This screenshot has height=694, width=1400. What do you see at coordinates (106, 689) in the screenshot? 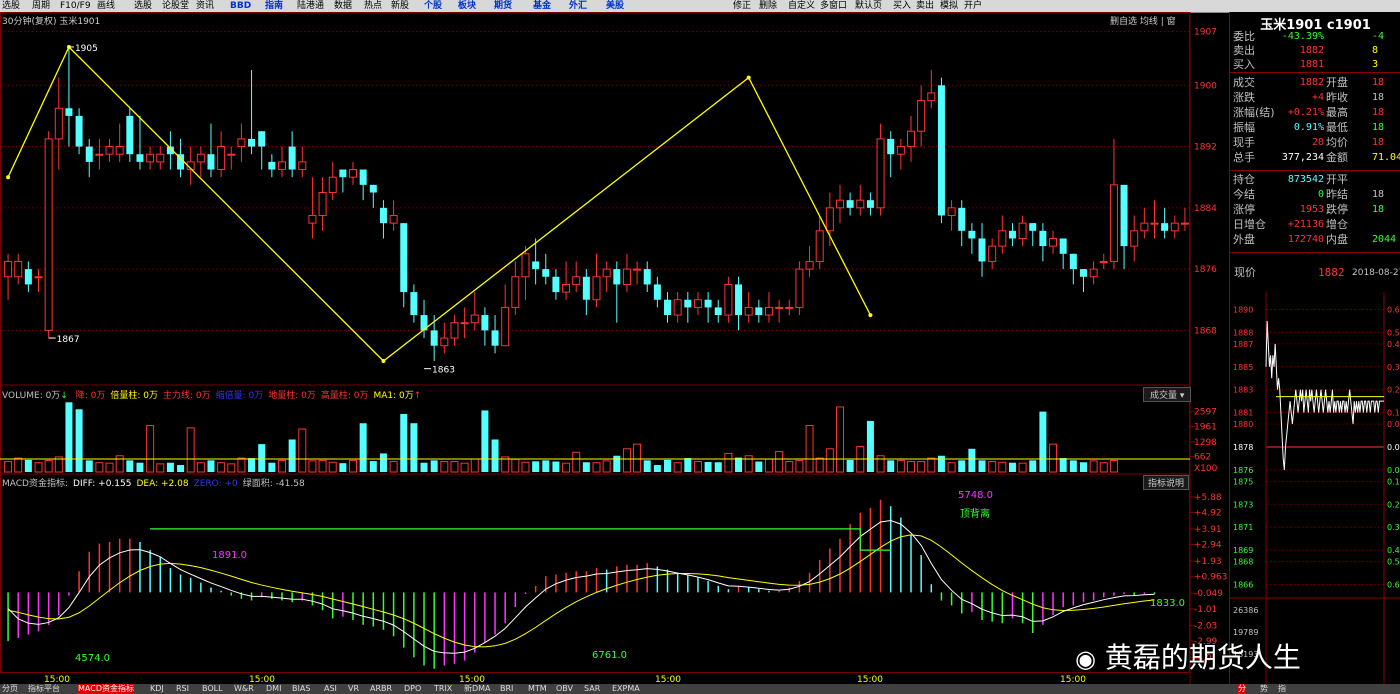
I see `tab-2: MACD资金指标` at bounding box center [106, 689].